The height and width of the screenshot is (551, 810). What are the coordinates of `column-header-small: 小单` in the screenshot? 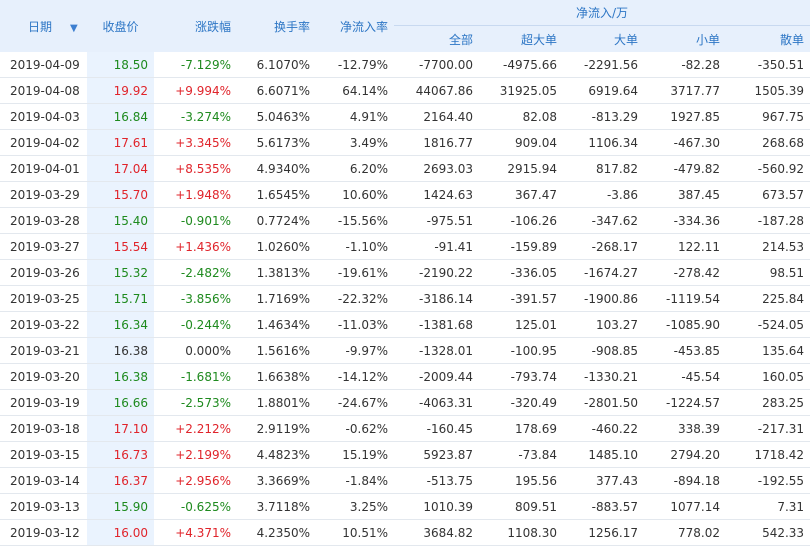 It's located at (685, 38).